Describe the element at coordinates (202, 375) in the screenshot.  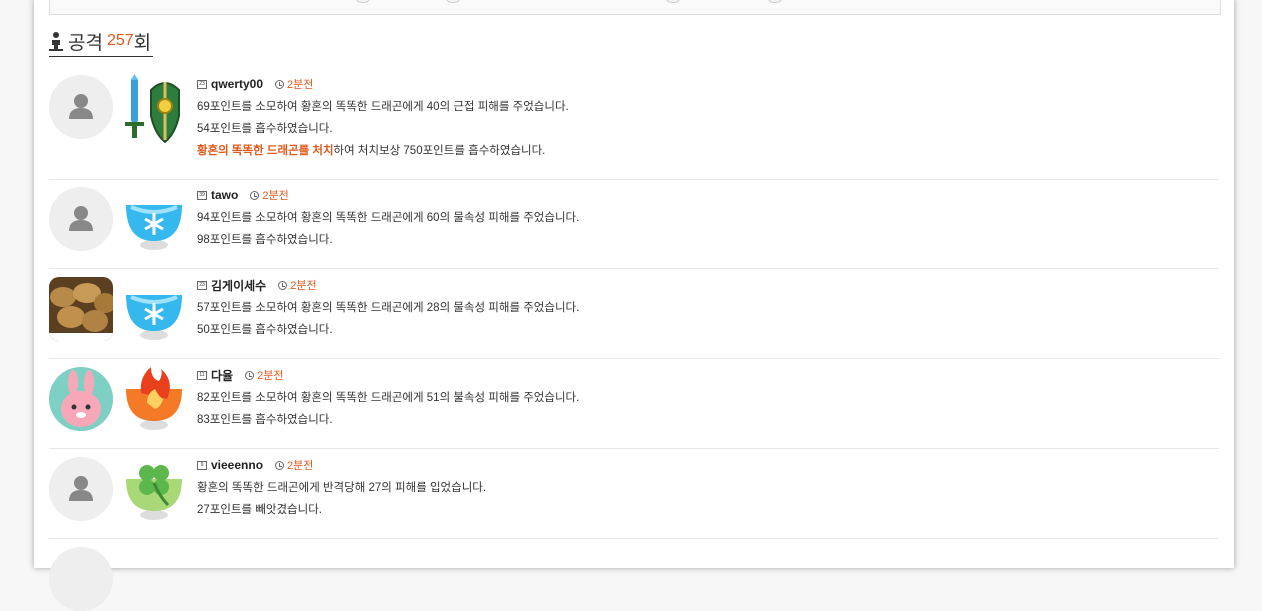
I see `level-badge: 11` at that location.